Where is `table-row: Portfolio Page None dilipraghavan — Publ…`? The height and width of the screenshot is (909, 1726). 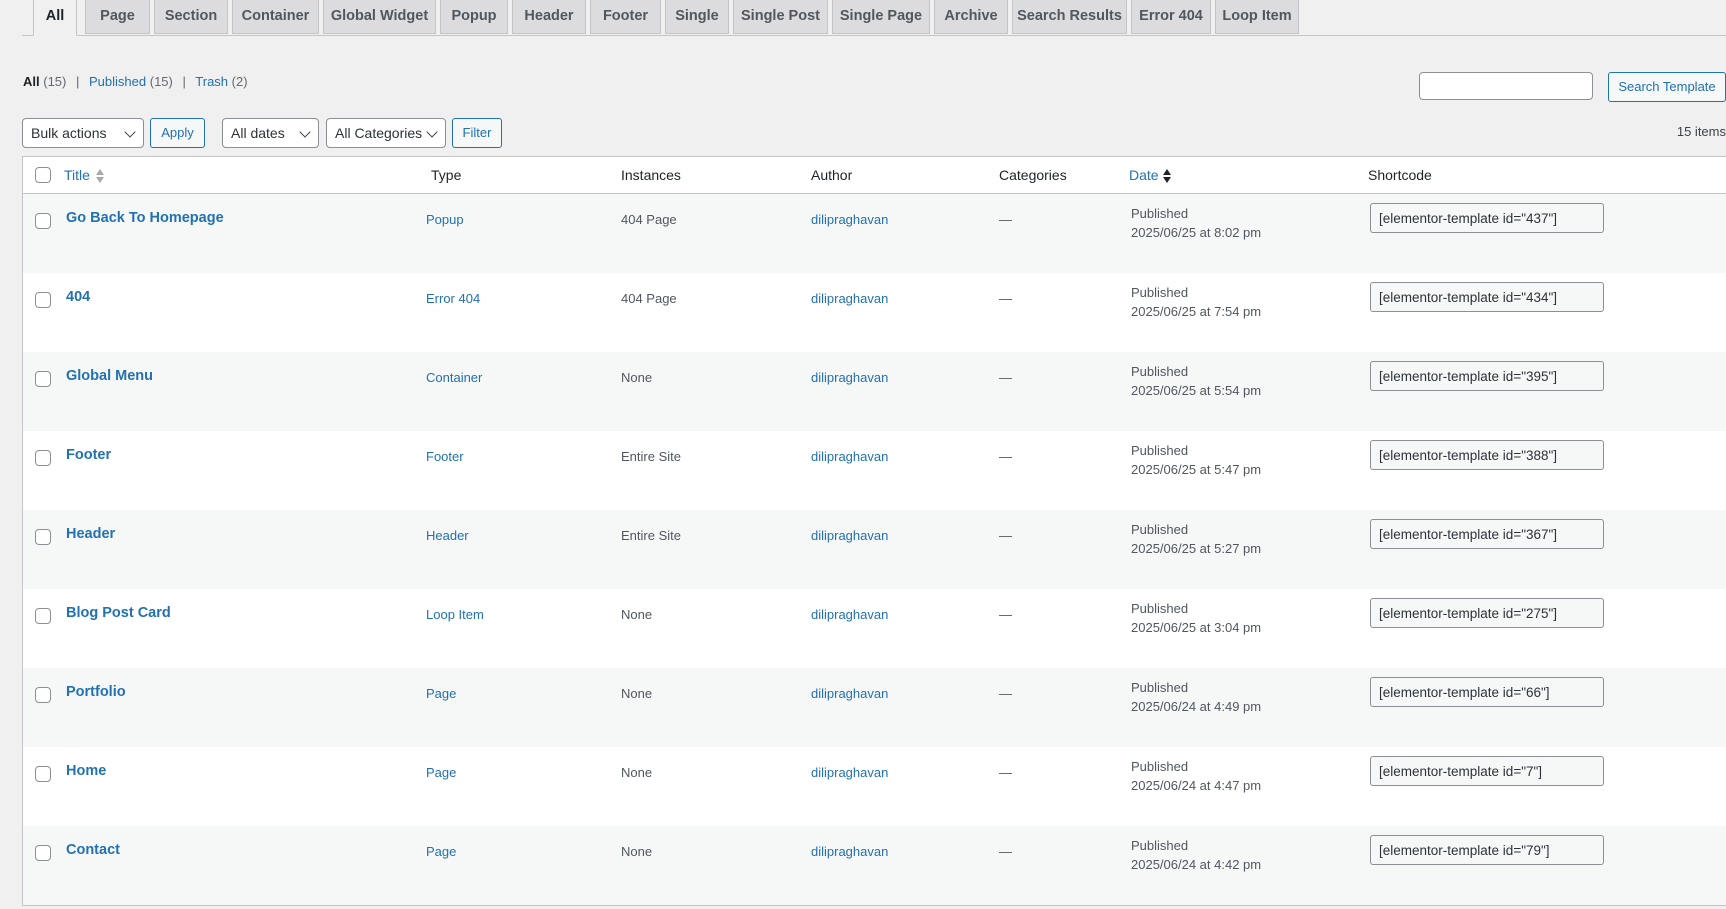 table-row: Portfolio Page None dilipraghavan — Publ… is located at coordinates (874, 707).